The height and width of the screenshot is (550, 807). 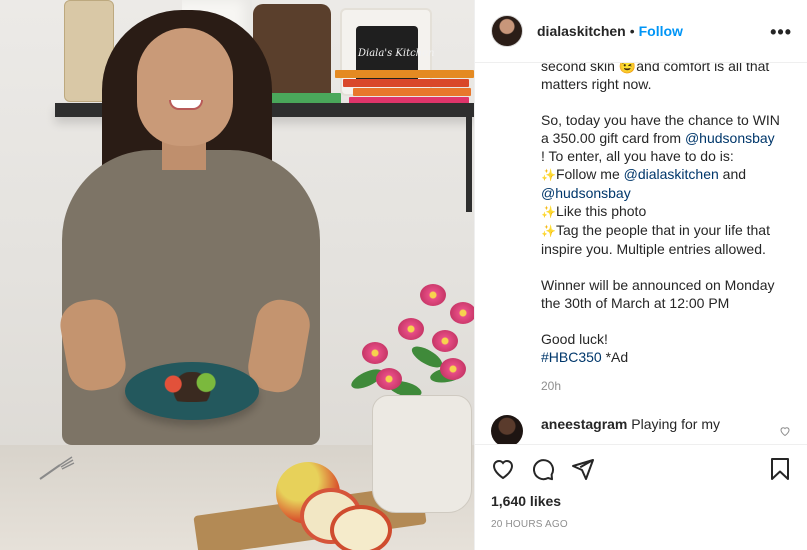 What do you see at coordinates (781, 32) in the screenshot?
I see `more-options-icon: •••` at bounding box center [781, 32].